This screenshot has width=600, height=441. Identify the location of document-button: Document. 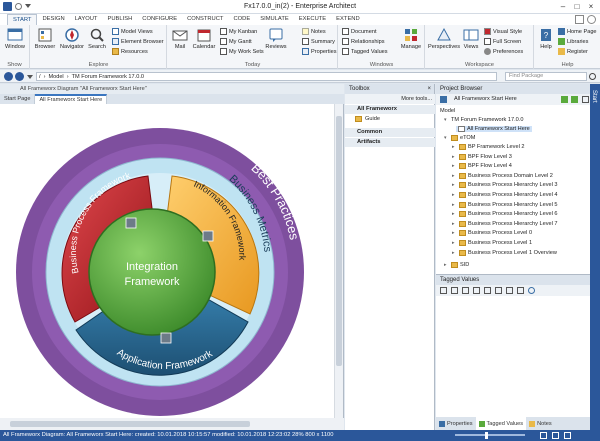
(359, 31).